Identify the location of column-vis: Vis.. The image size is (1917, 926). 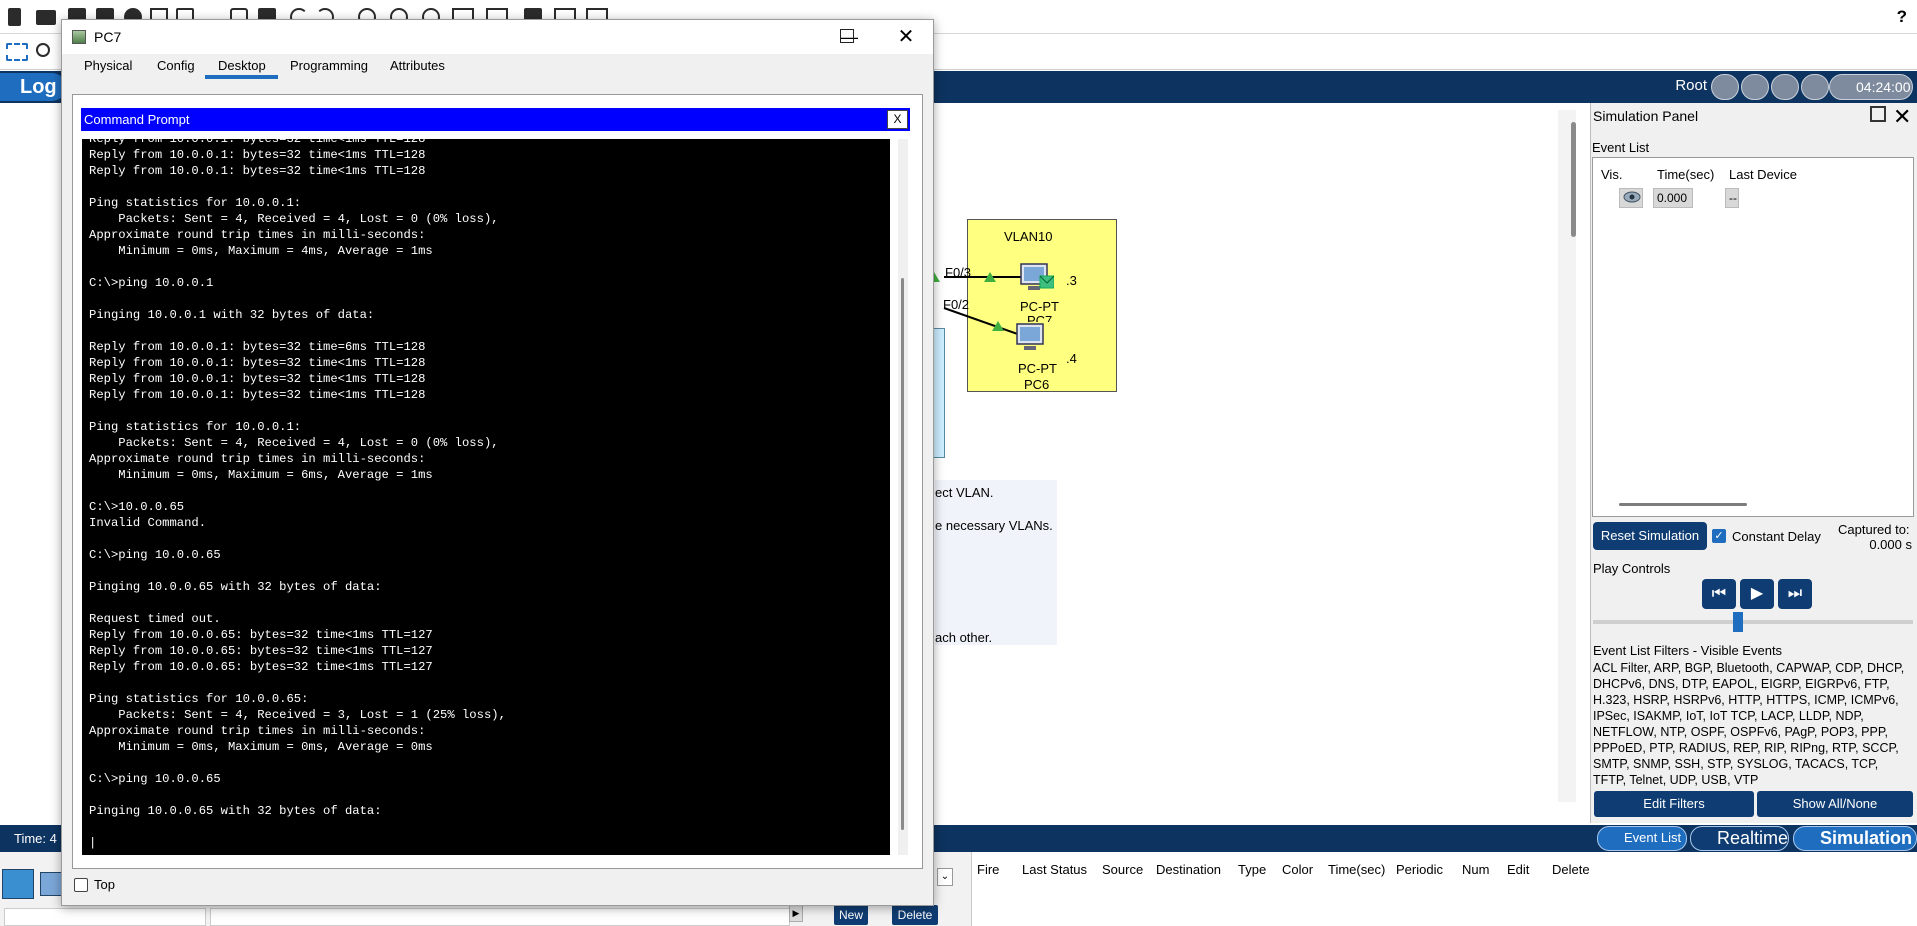
(1611, 174).